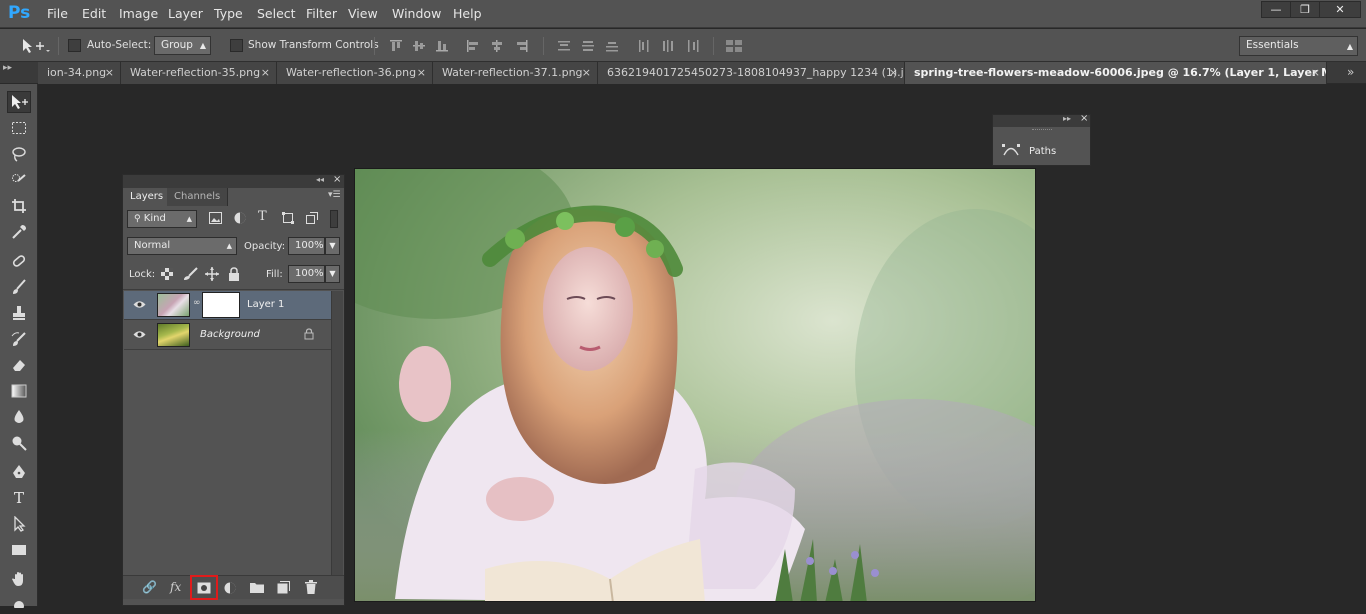 The width and height of the screenshot is (1366, 614). I want to click on tab-ion-34: ion-34.png ×, so click(79, 73).